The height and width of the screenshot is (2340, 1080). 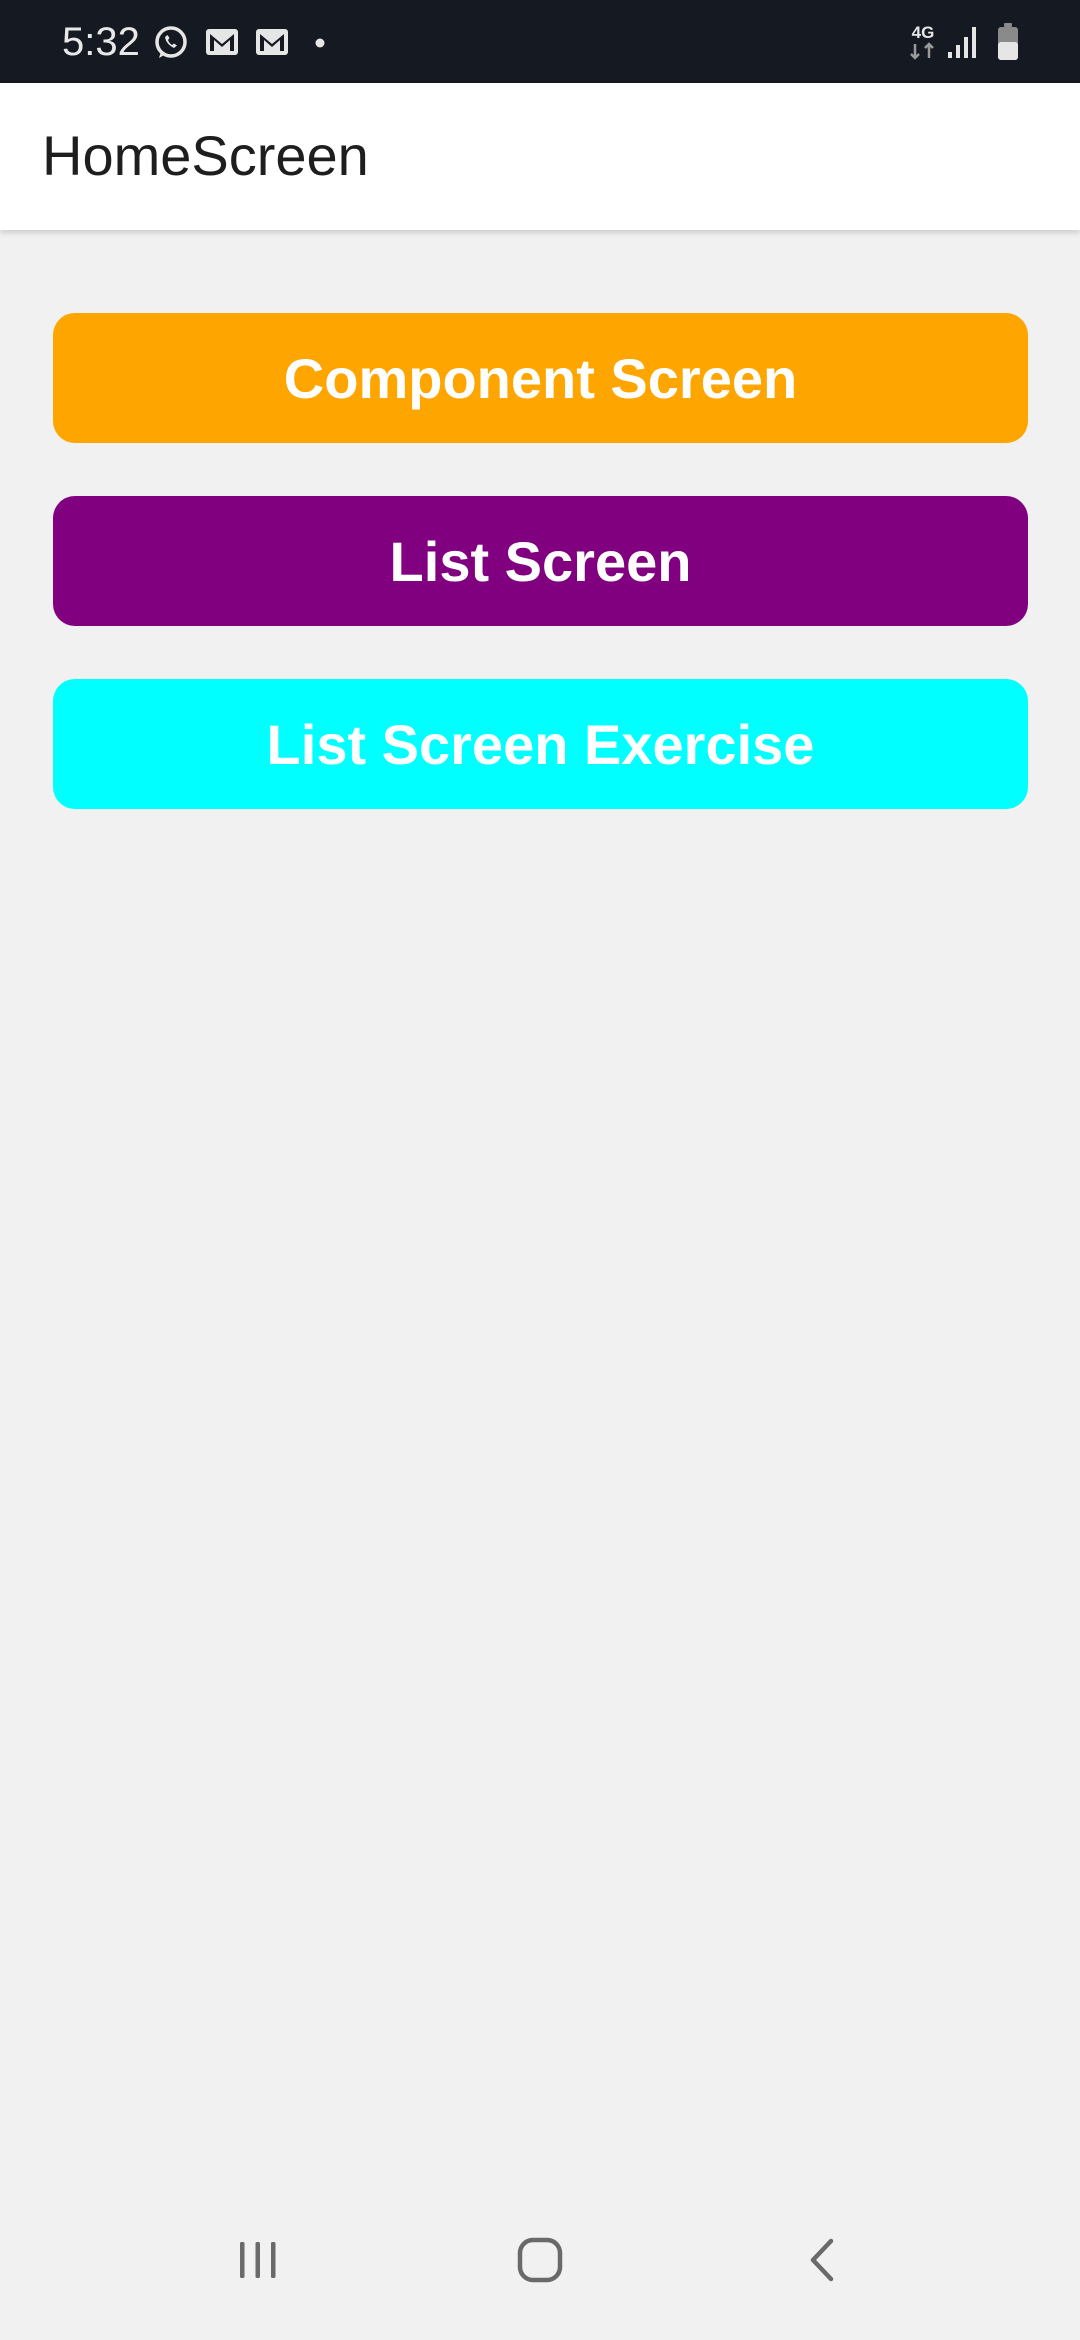 What do you see at coordinates (923, 44) in the screenshot?
I see `network-4g-icon: 4G` at bounding box center [923, 44].